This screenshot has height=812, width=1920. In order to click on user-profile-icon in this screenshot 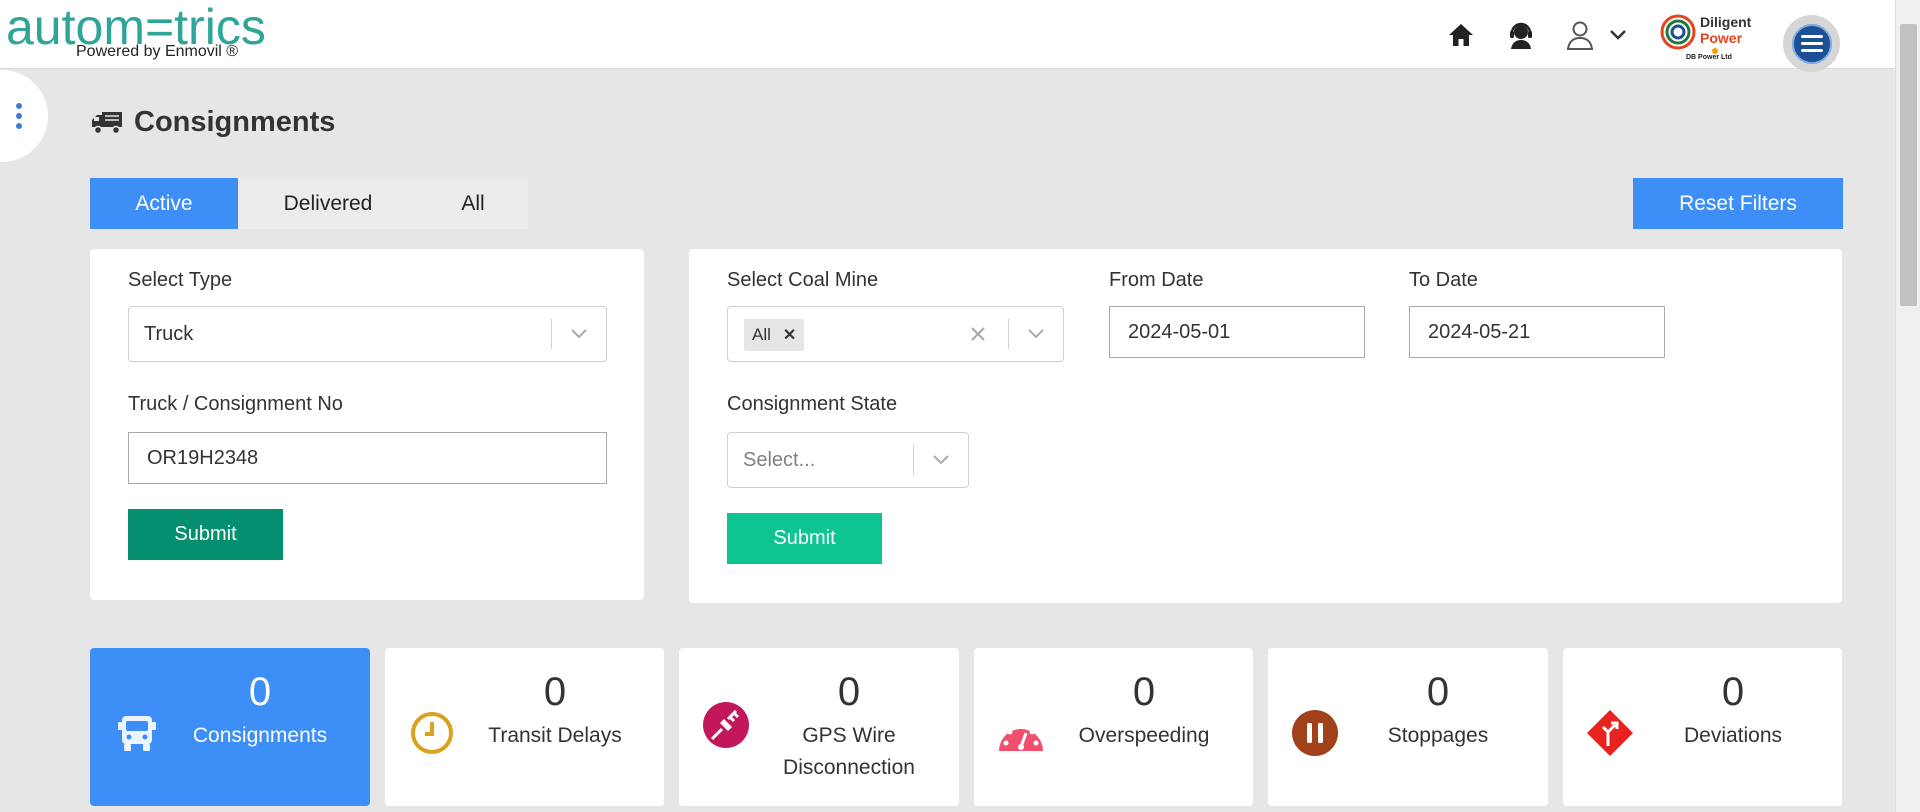, I will do `click(1580, 35)`.